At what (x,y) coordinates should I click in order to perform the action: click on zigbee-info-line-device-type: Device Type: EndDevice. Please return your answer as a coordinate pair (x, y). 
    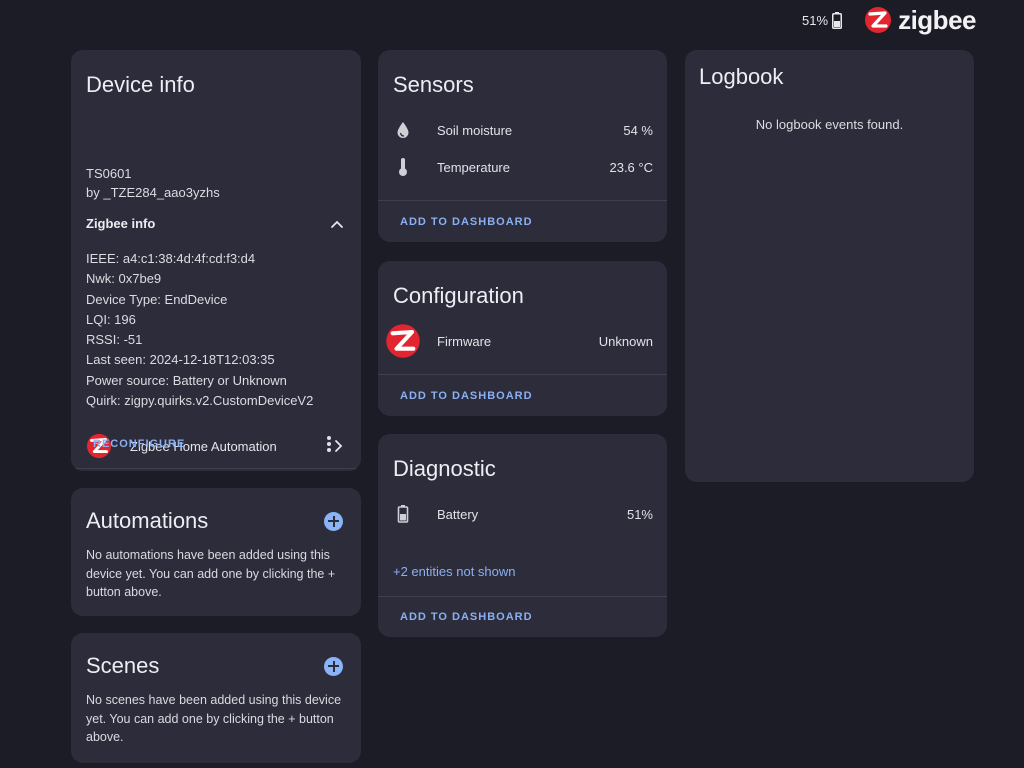
    Looking at the image, I should click on (157, 299).